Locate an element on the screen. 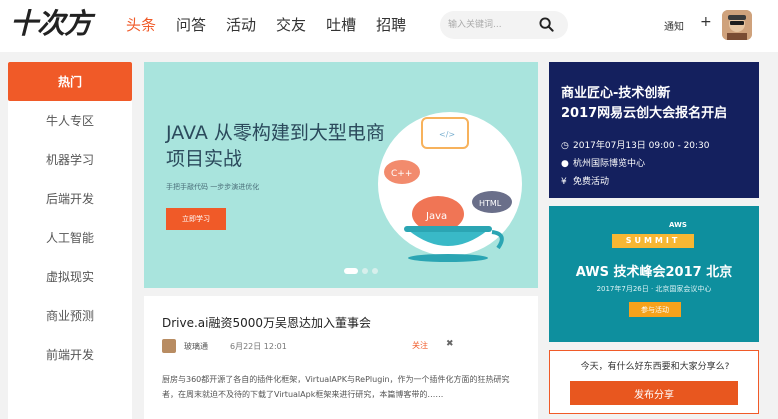 This screenshot has width=778, height=419. avatar-image is located at coordinates (737, 25).